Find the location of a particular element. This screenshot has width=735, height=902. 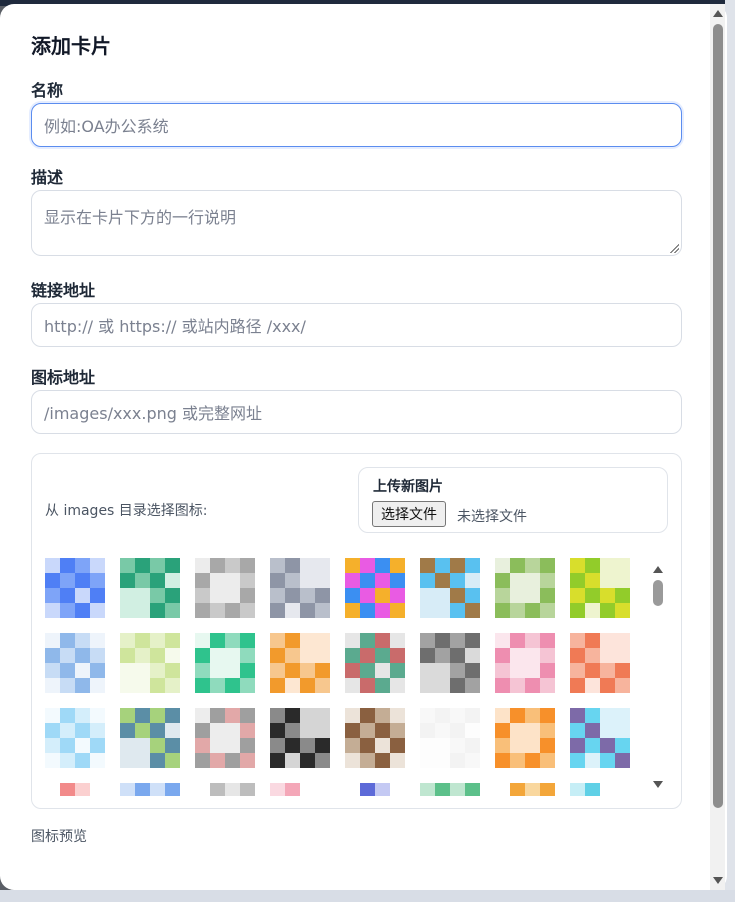

upload-box: 上传新图片 选择文件 未选择文件 is located at coordinates (513, 500).